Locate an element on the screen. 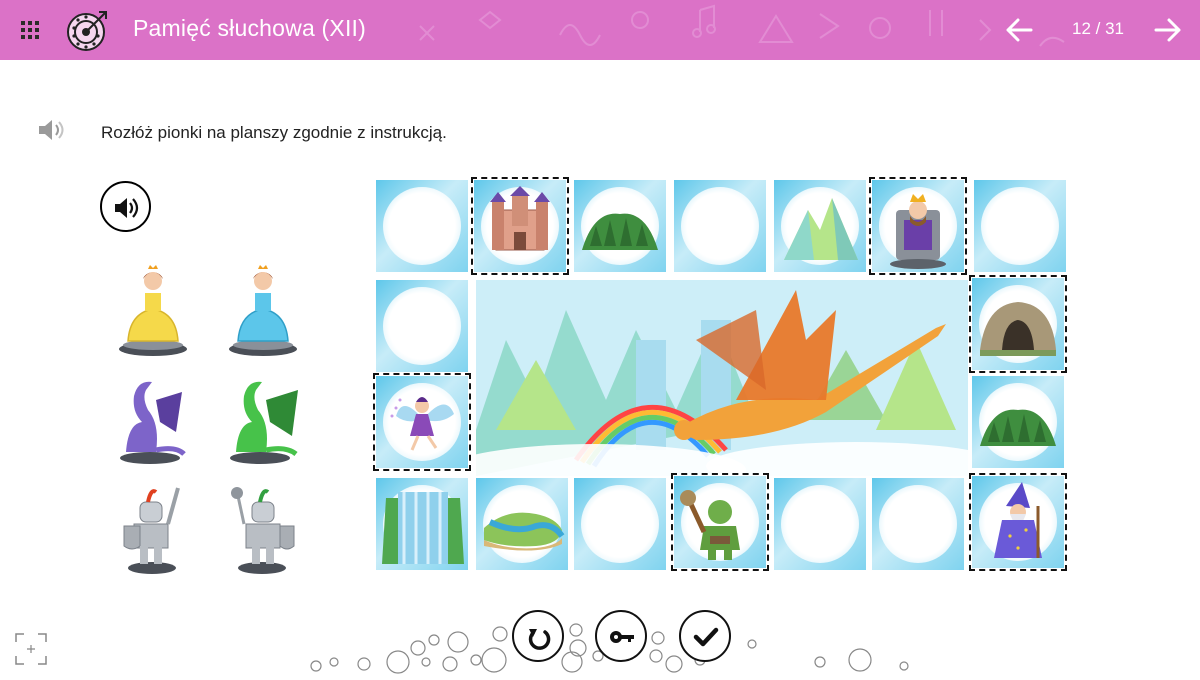 The width and height of the screenshot is (1200, 680). pawn-princess-blue is located at coordinates (263, 311).